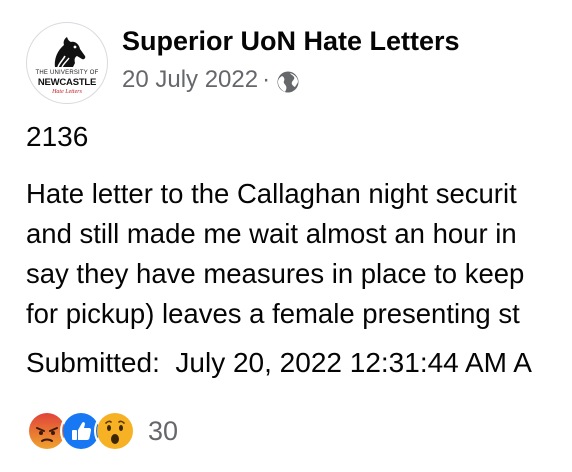 The image size is (572, 472). I want to click on wow-reaction-icon, so click(115, 431).